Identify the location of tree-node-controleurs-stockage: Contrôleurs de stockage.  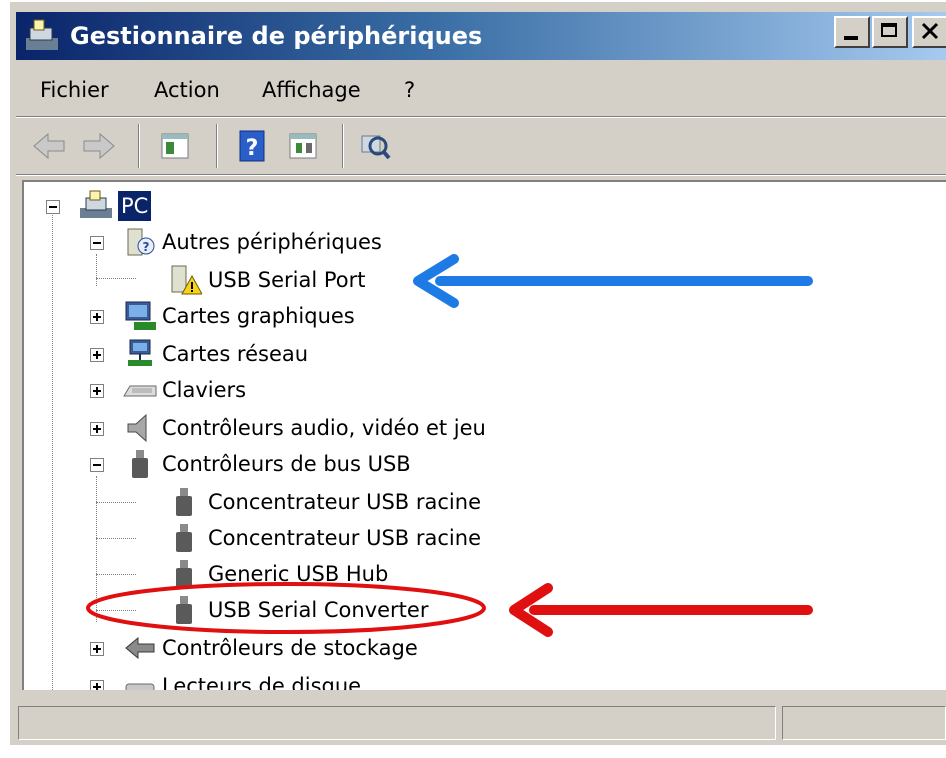
(264, 648).